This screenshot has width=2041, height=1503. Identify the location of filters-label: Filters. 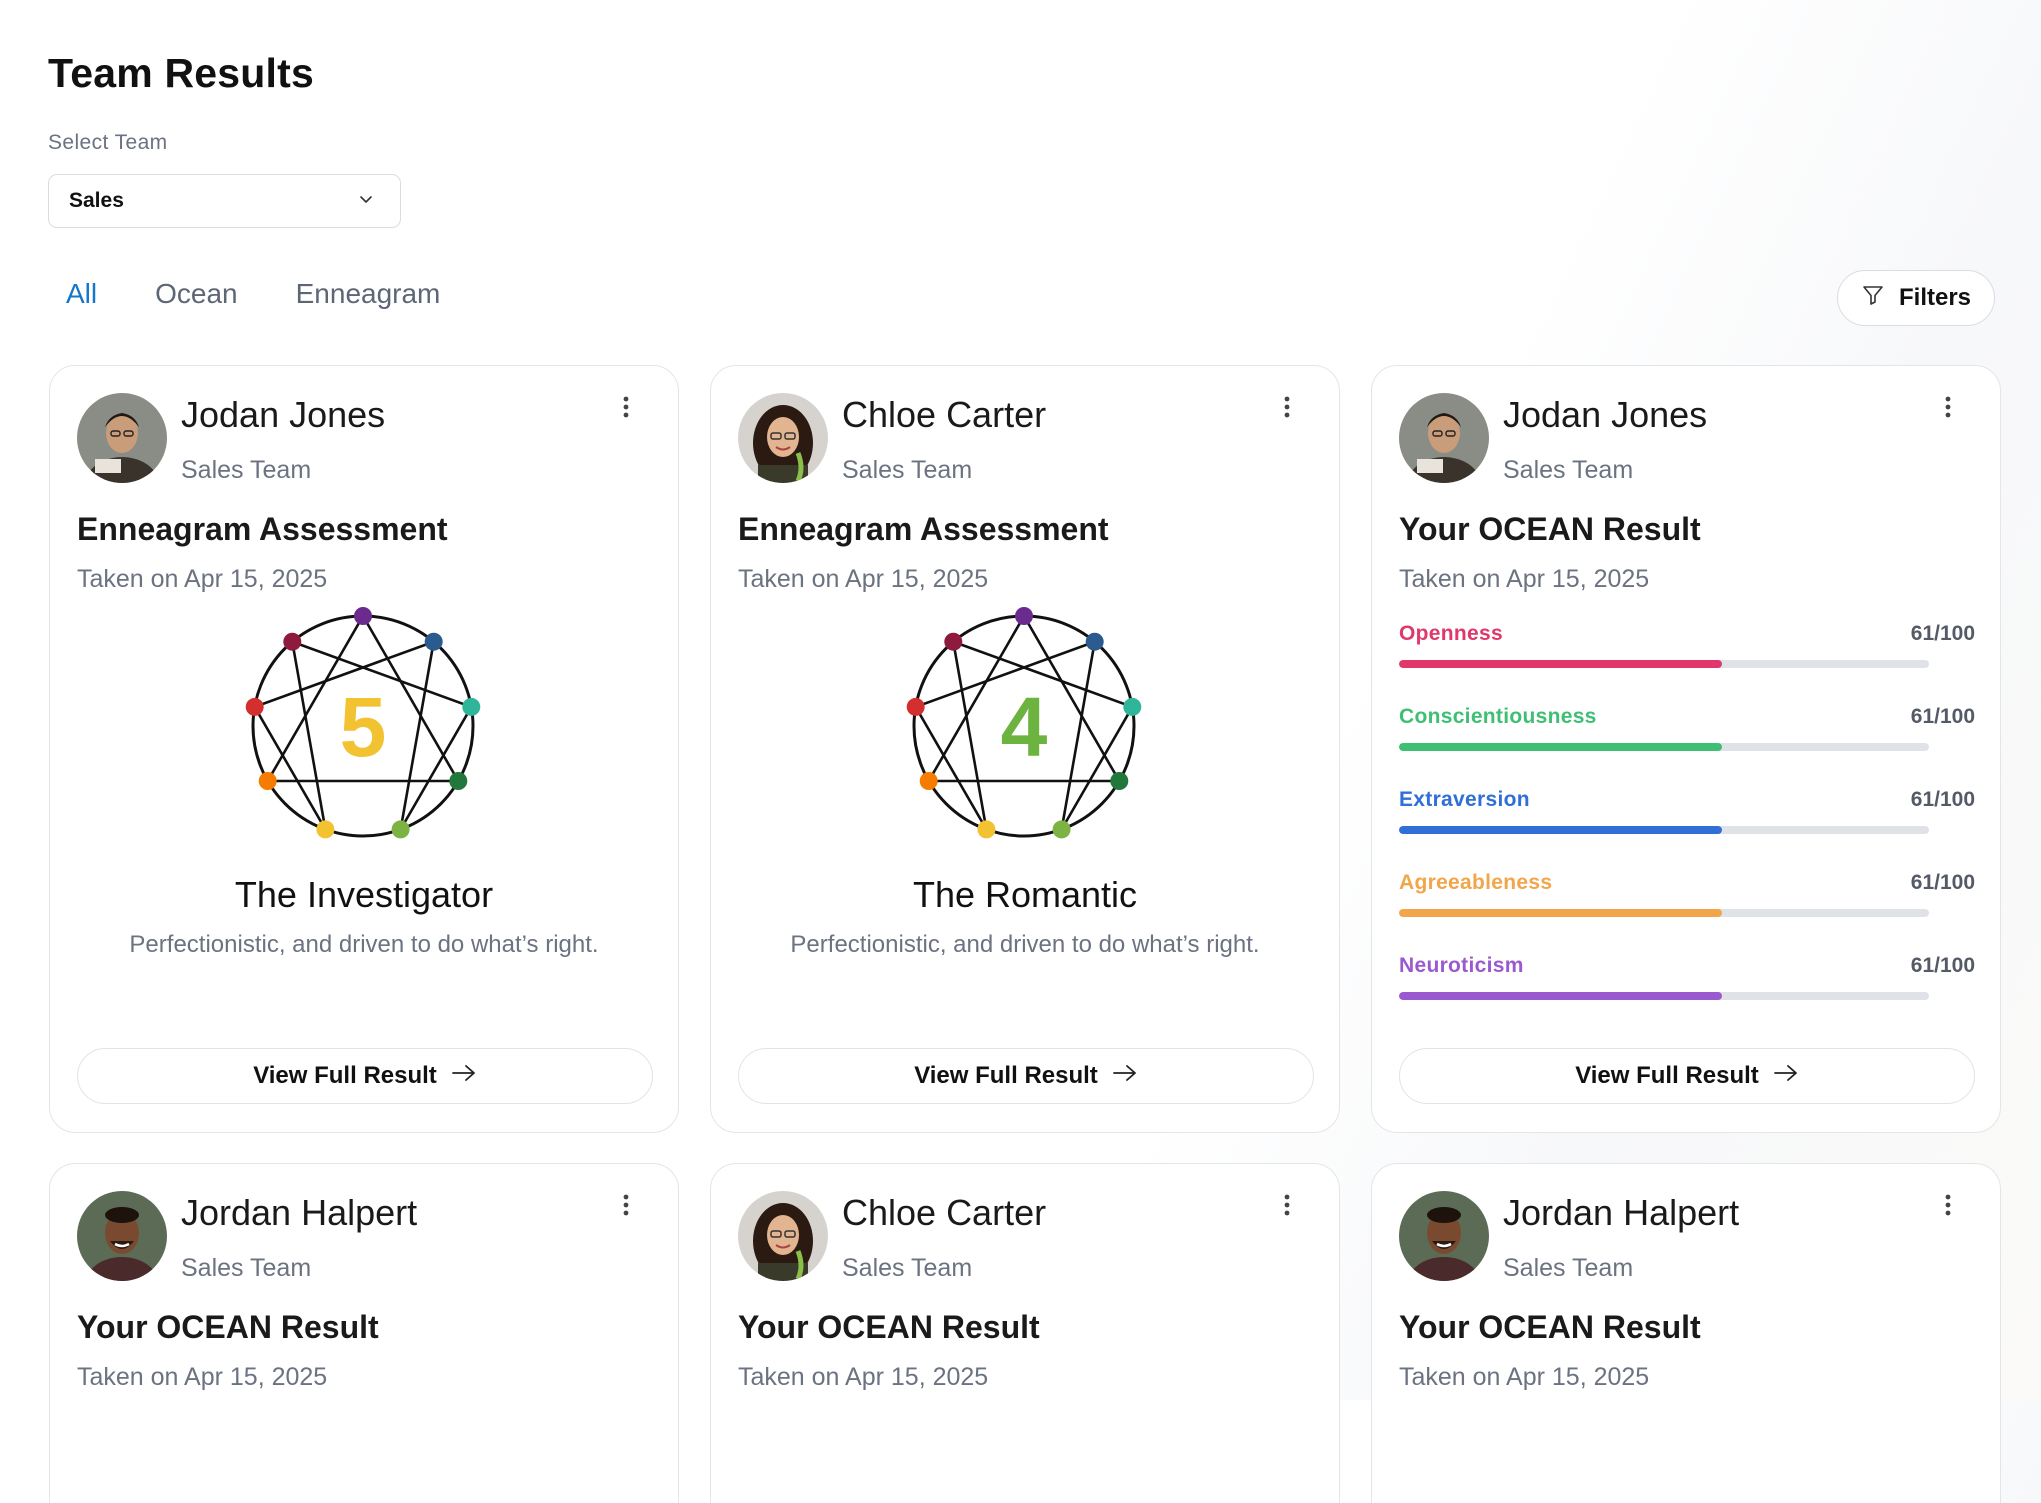
(1935, 297).